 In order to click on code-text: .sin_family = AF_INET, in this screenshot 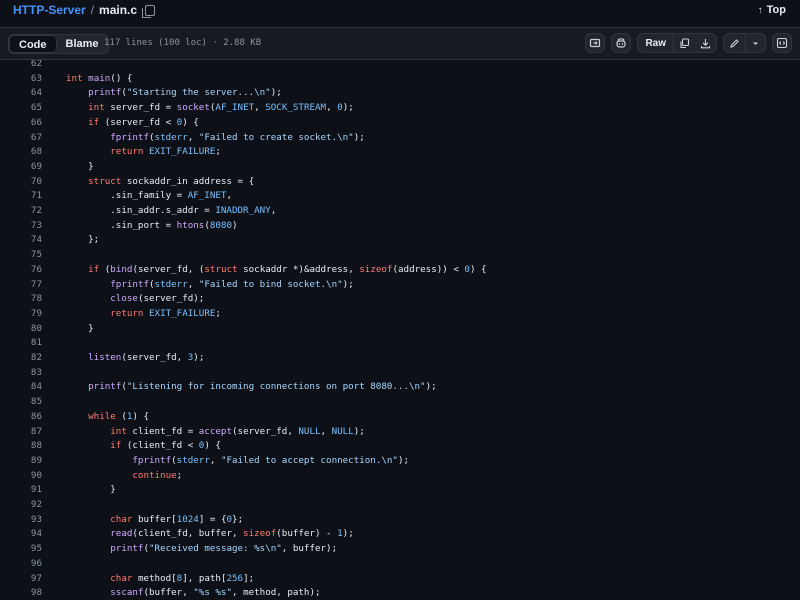, I will do `click(149, 196)`.